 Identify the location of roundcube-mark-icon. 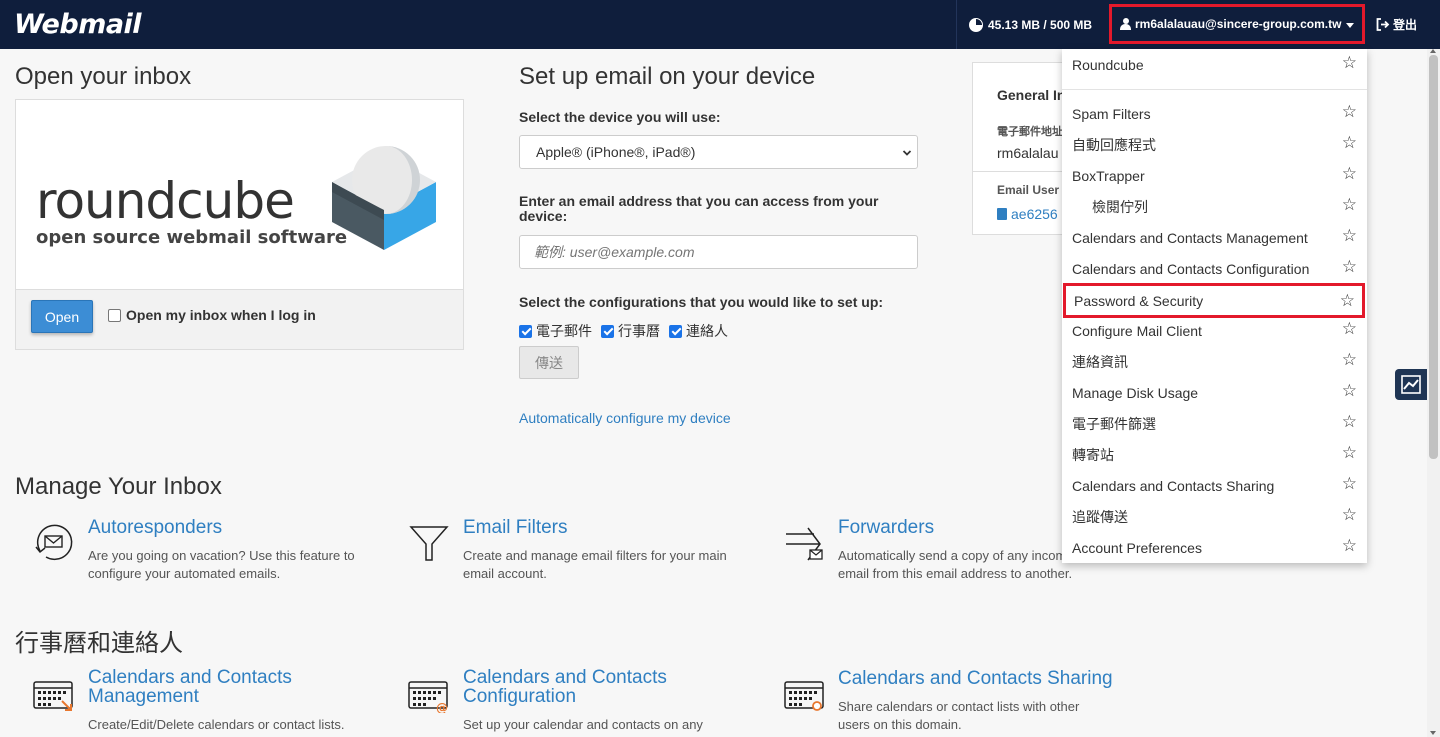
(384, 198).